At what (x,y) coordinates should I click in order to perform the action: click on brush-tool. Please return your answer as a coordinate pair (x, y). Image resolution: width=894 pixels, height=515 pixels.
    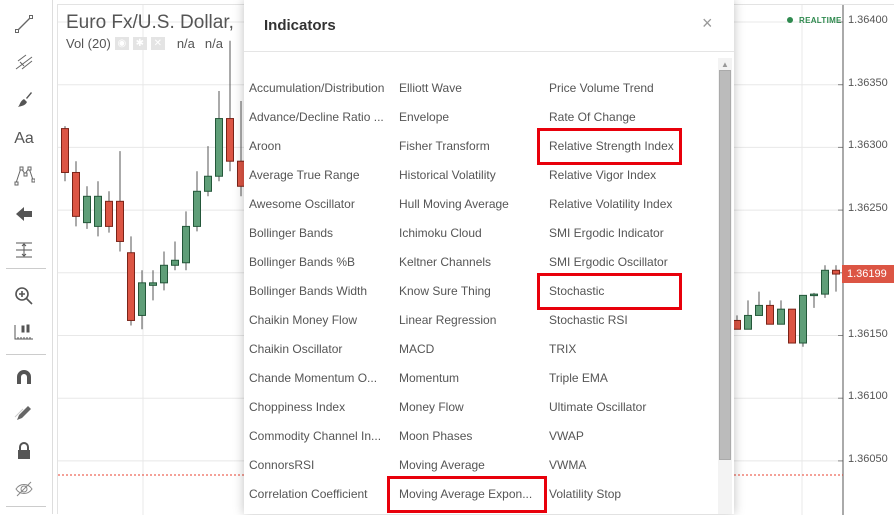
    Looking at the image, I should click on (24, 99).